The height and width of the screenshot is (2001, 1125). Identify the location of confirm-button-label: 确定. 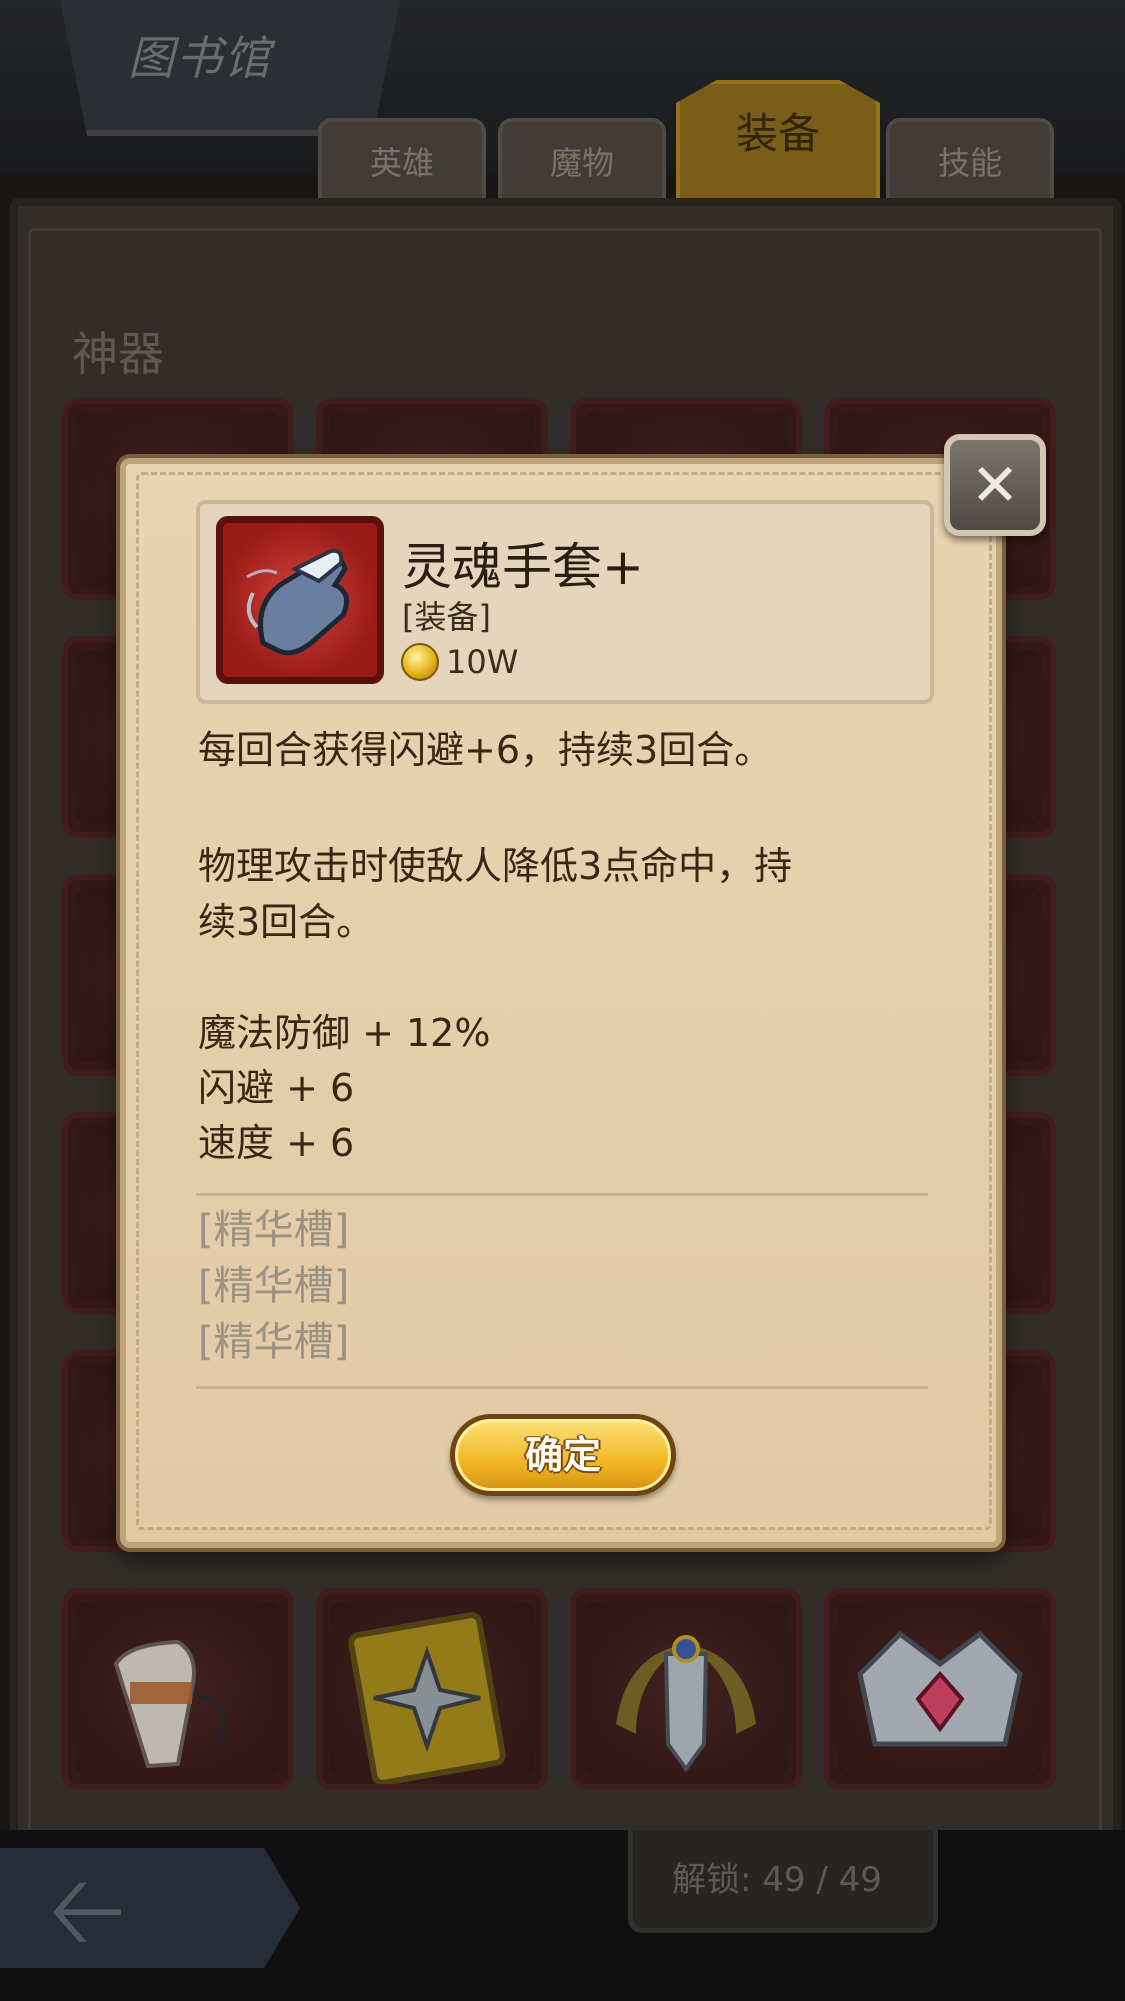
(563, 1455).